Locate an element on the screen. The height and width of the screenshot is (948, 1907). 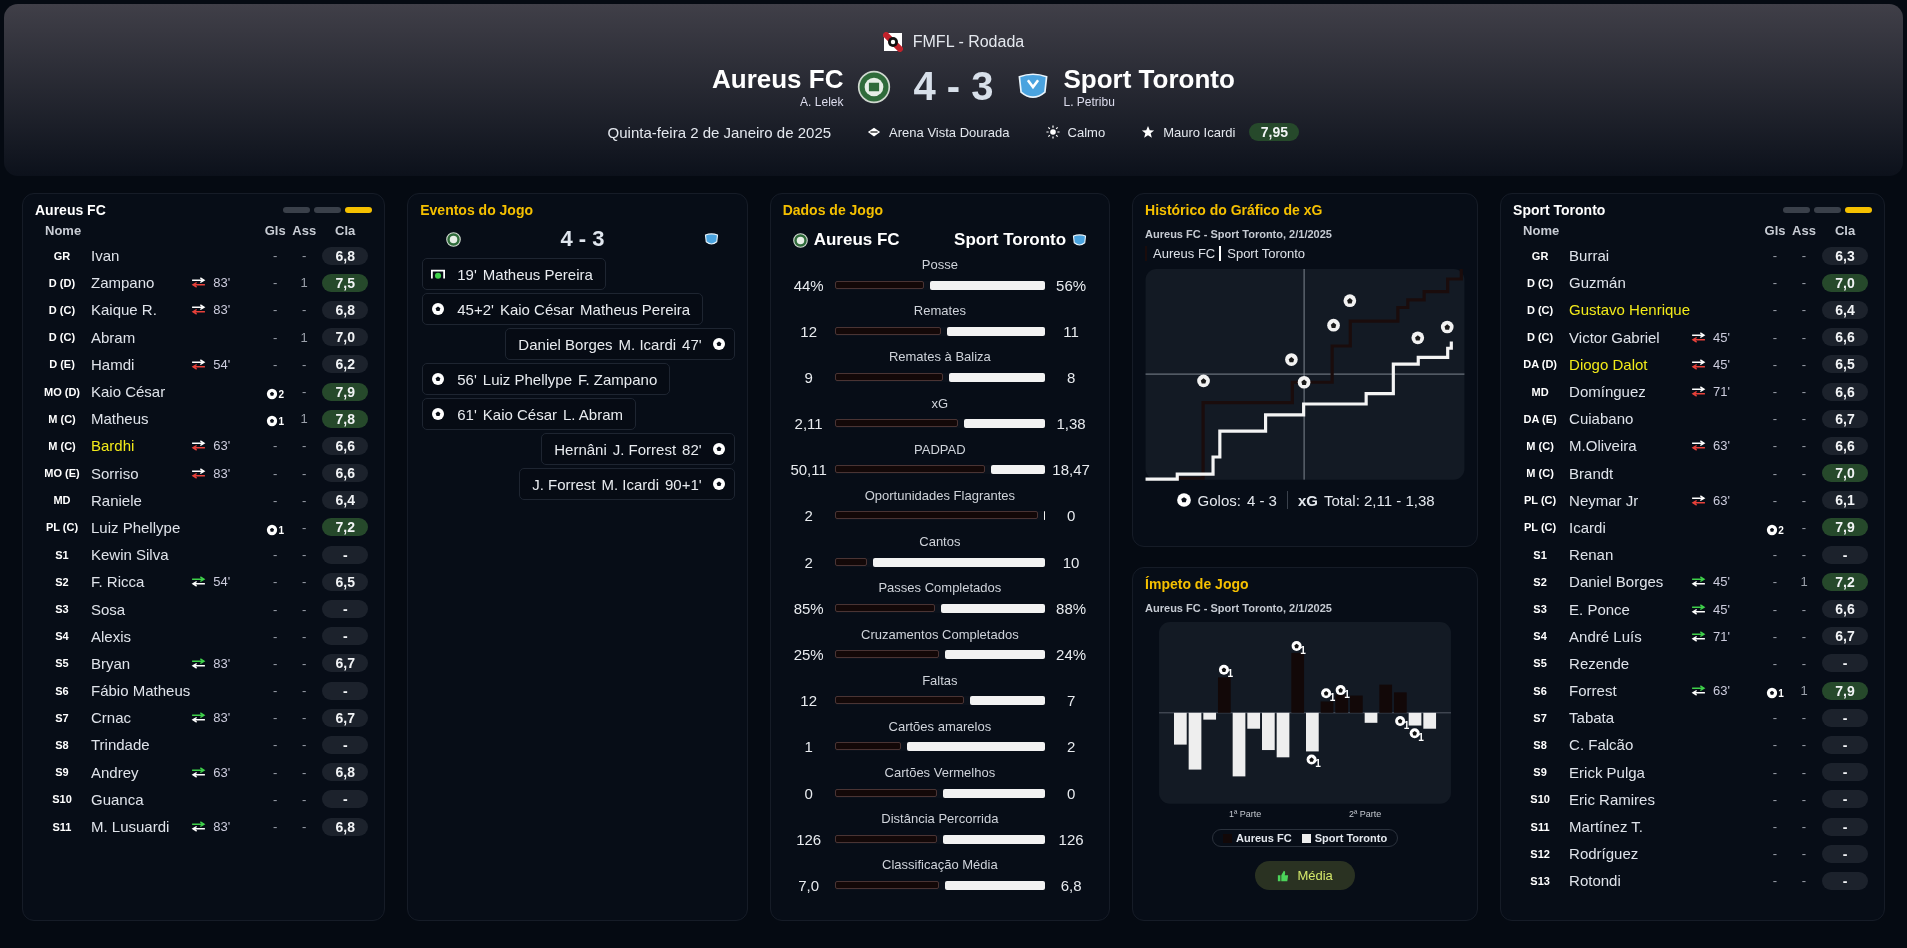
player-name: Tabata is located at coordinates (1592, 718).